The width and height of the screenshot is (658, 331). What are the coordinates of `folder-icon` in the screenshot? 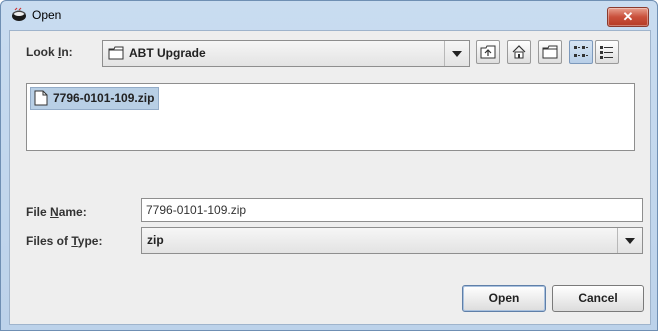 It's located at (116, 53).